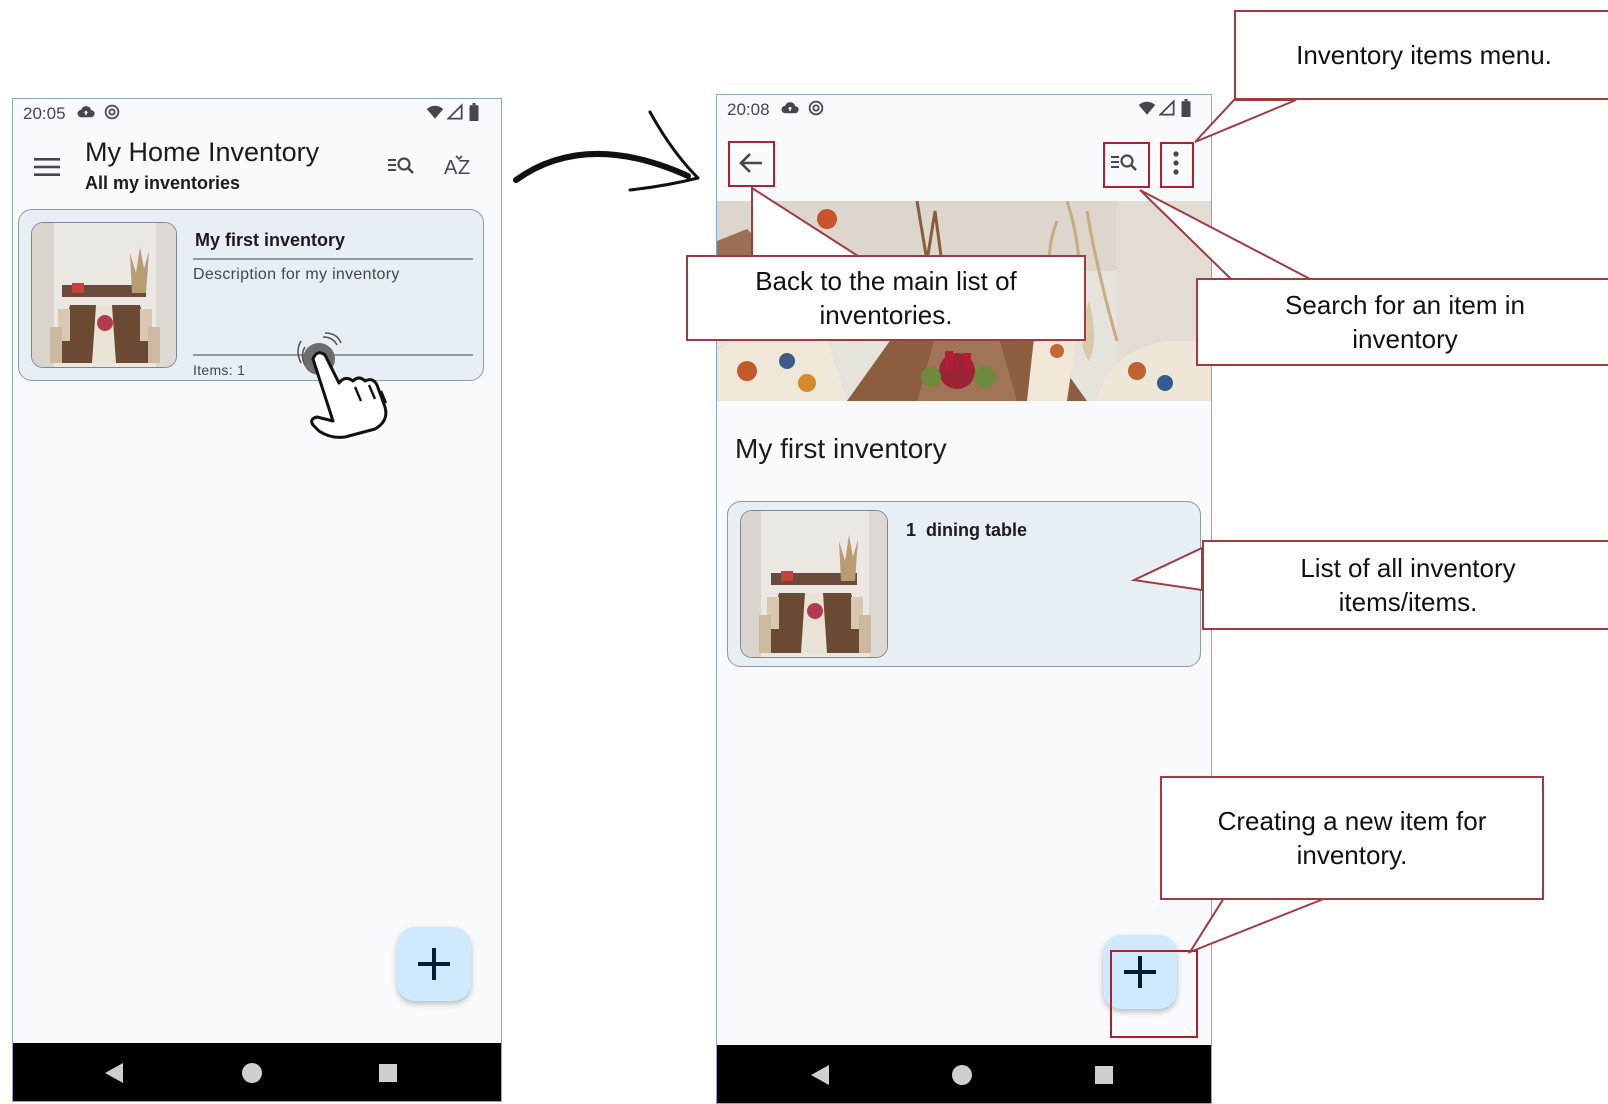 Image resolution: width=1608 pixels, height=1104 pixels. What do you see at coordinates (1176, 163) in the screenshot?
I see `more-vert-icon` at bounding box center [1176, 163].